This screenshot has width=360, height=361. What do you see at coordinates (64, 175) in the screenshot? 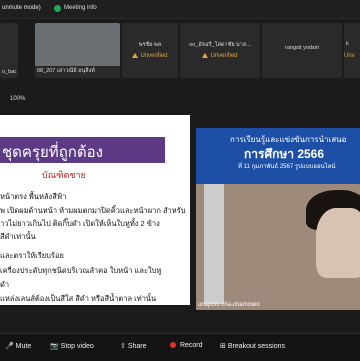
I see `slide-subhead: บัณฑิตชาย` at bounding box center [64, 175].